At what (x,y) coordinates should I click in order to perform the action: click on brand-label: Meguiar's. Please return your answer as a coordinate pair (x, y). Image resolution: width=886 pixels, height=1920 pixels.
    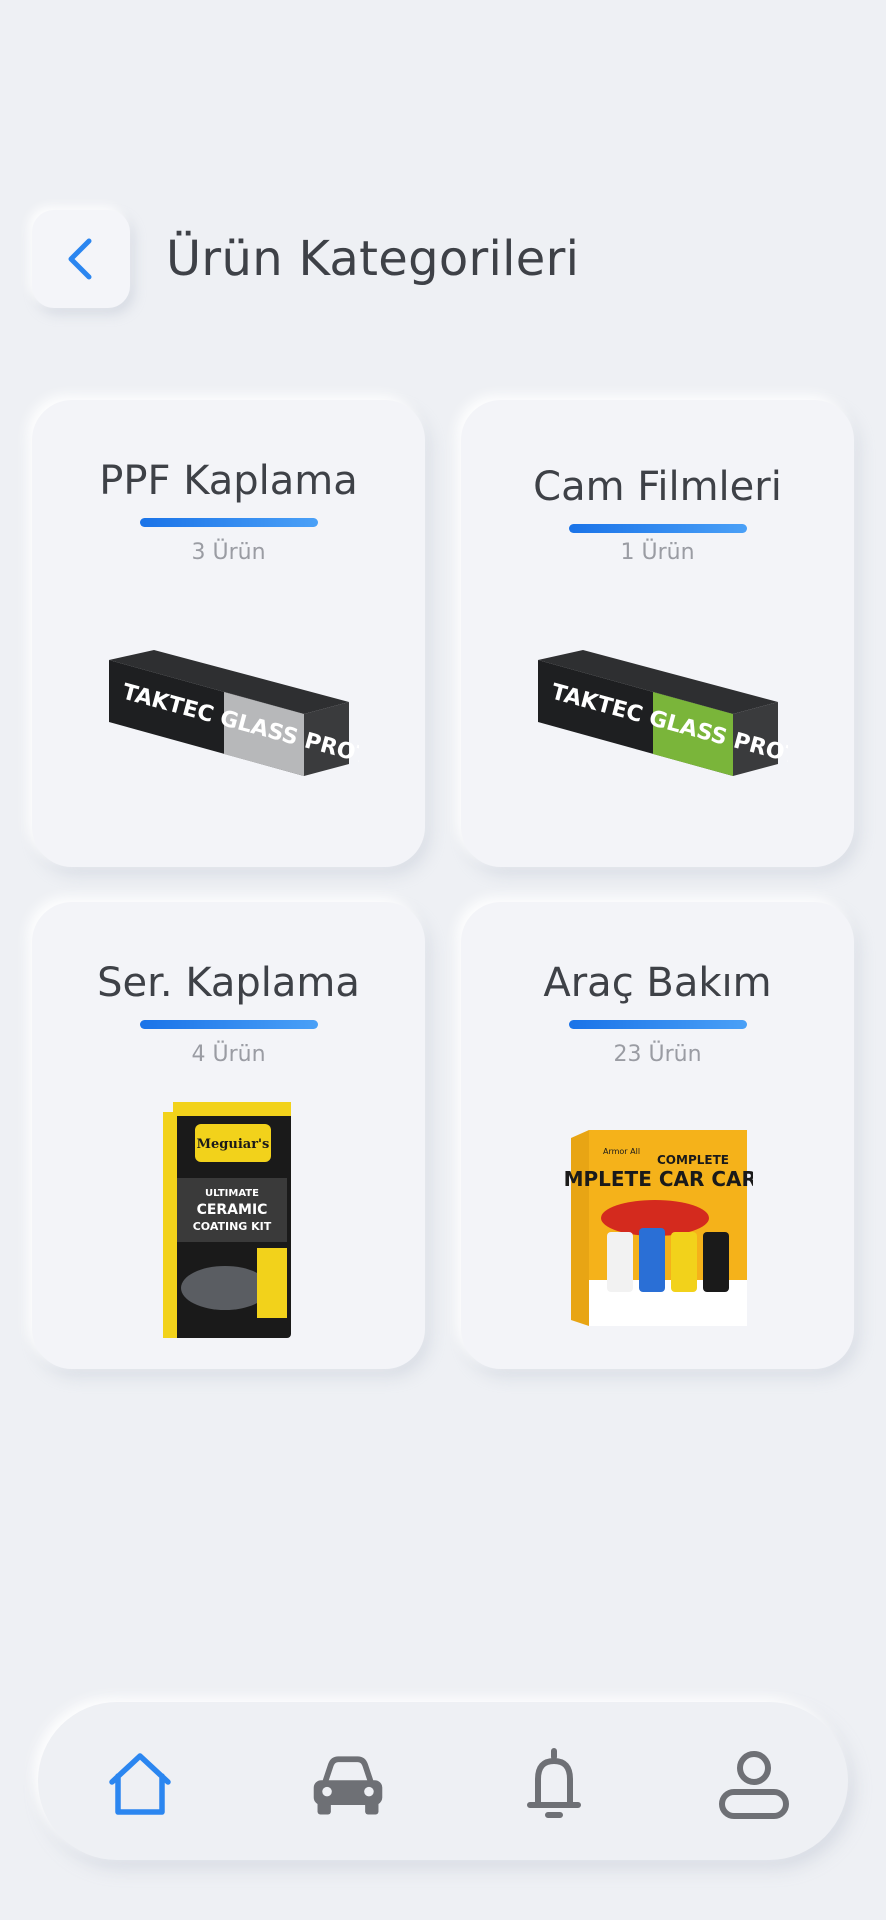
    Looking at the image, I should click on (232, 1144).